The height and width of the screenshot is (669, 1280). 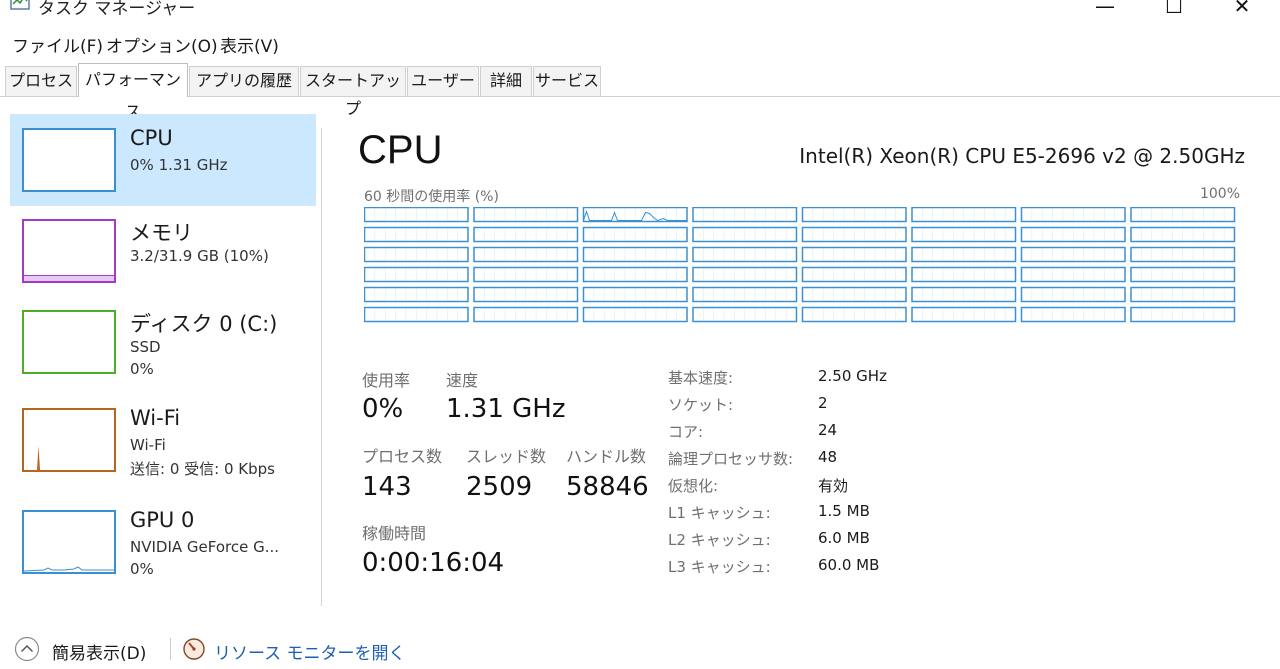 I want to click on uptime-label: 稼働時間, so click(x=394, y=533).